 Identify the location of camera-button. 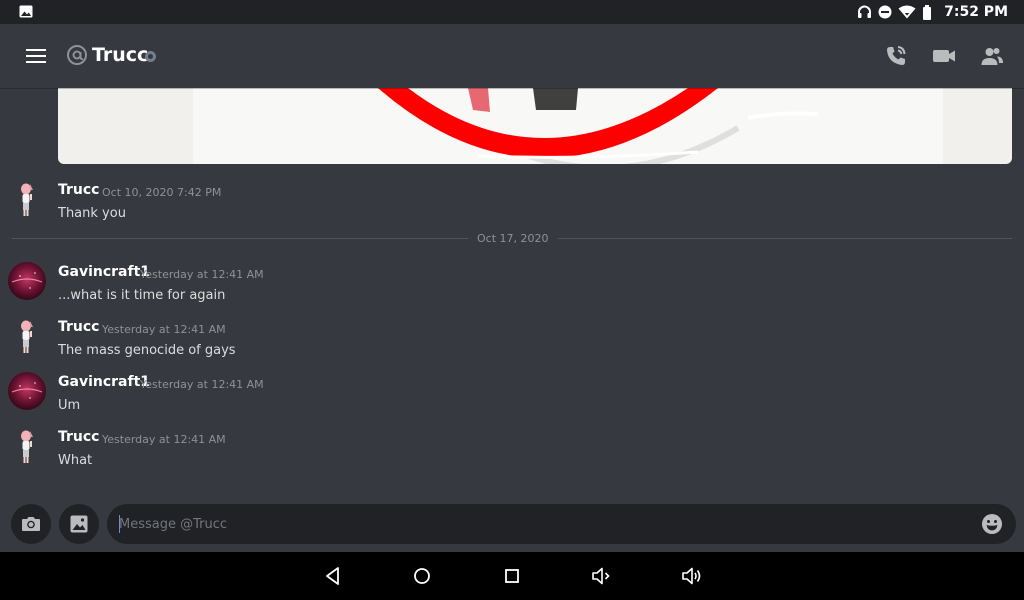
(31, 524).